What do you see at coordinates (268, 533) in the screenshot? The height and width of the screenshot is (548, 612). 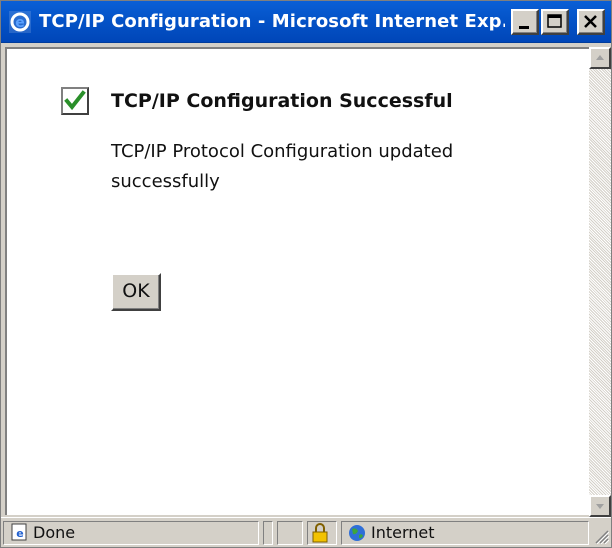 I see `status-panel-progress` at bounding box center [268, 533].